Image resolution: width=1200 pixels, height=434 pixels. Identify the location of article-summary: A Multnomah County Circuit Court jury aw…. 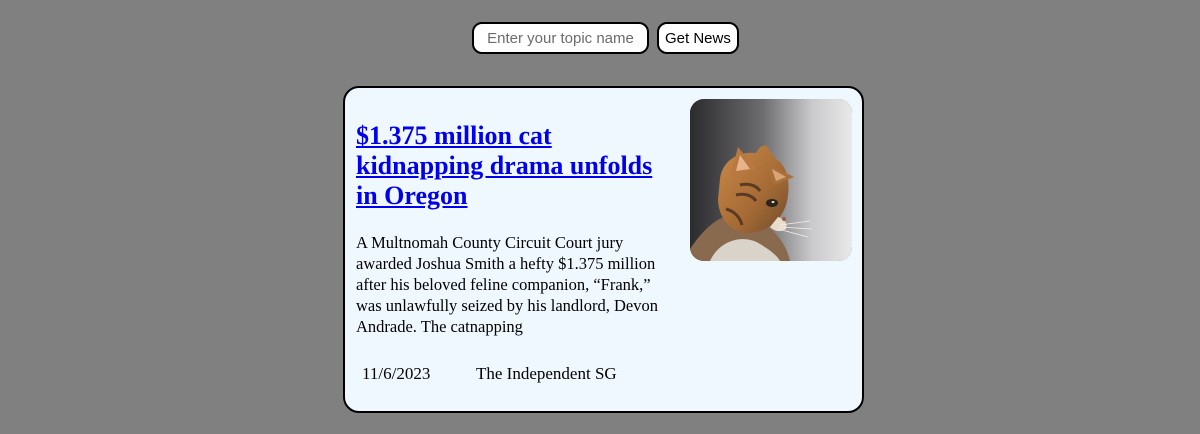
(507, 284).